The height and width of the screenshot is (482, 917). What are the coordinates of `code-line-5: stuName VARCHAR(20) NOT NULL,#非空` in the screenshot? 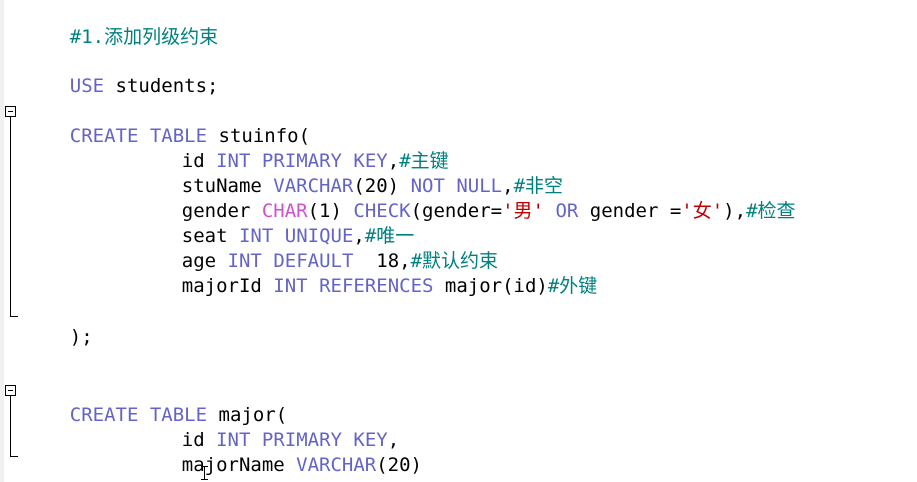 It's located at (293, 173).